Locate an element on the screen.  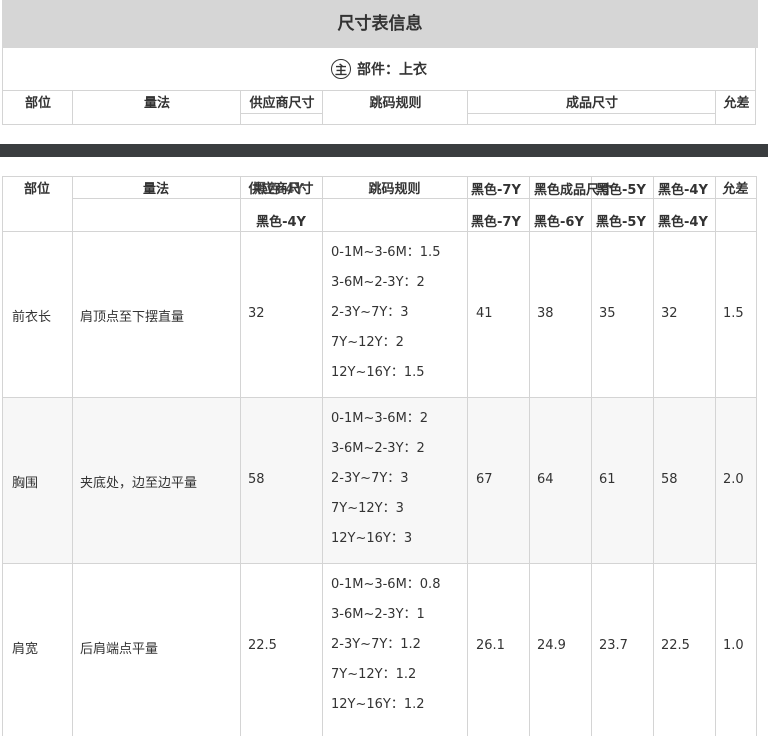
row-rule: 12Y~16Y：1.5 is located at coordinates (378, 372).